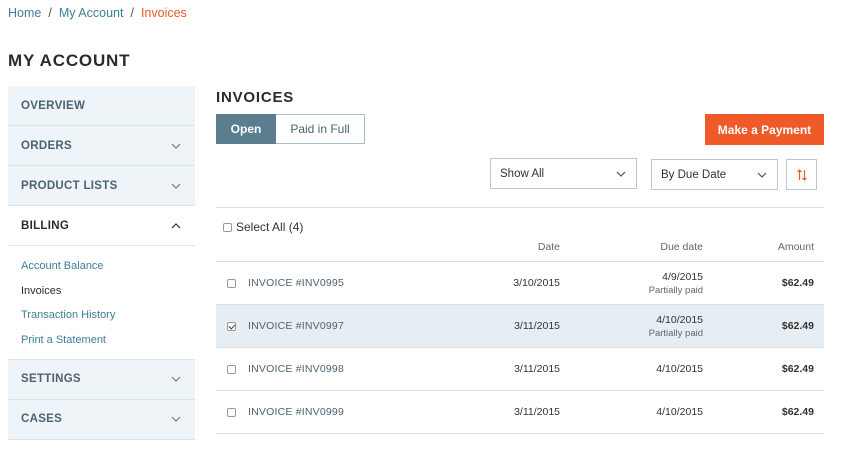 The height and width of the screenshot is (465, 844). What do you see at coordinates (694, 174) in the screenshot?
I see `sort-select-value: By Due Date` at bounding box center [694, 174].